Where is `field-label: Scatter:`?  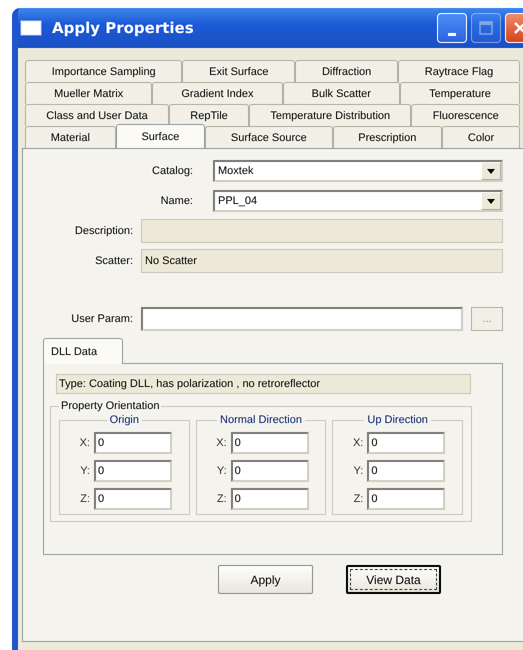
field-label: Scatter: is located at coordinates (113, 261).